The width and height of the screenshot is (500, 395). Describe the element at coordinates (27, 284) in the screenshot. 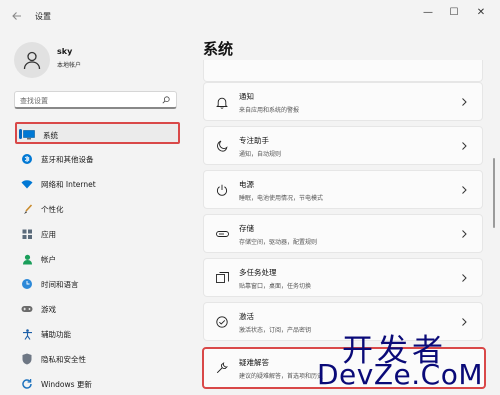

I see `globe-clock-icon` at that location.